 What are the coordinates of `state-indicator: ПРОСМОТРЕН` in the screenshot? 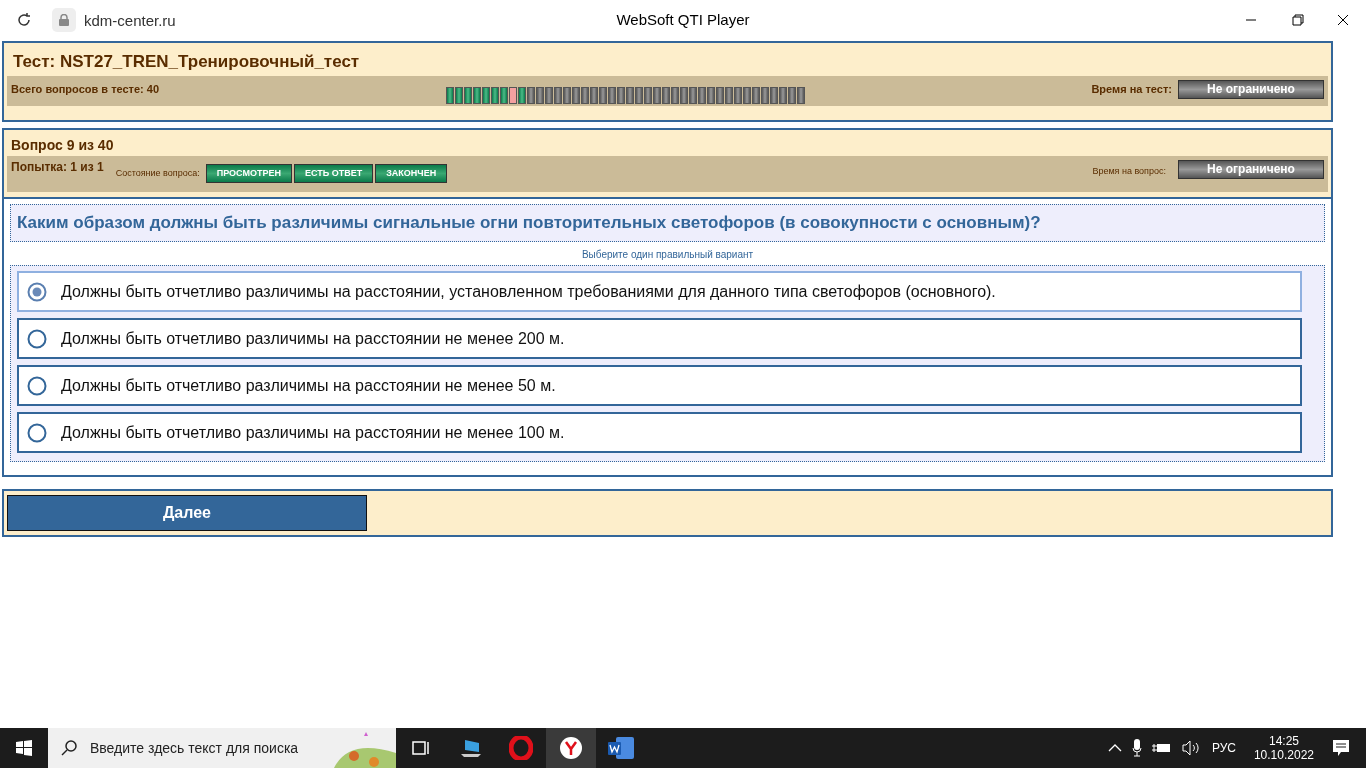 It's located at (248, 173).